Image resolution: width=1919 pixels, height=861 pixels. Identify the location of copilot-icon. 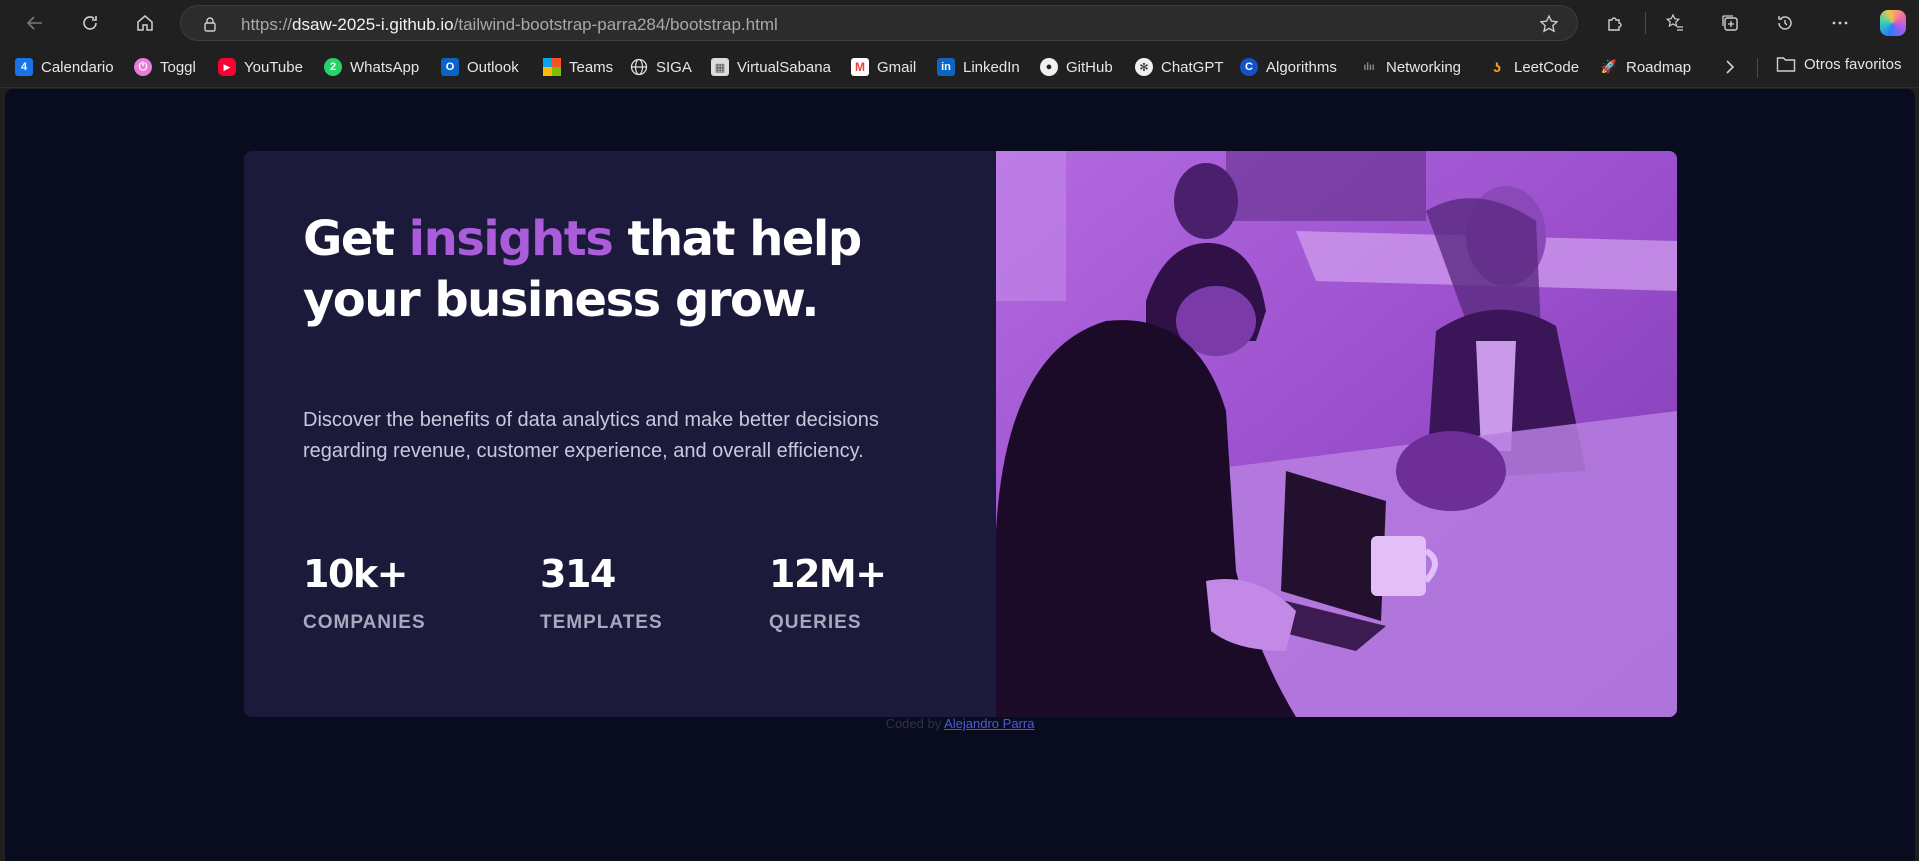
(1893, 23).